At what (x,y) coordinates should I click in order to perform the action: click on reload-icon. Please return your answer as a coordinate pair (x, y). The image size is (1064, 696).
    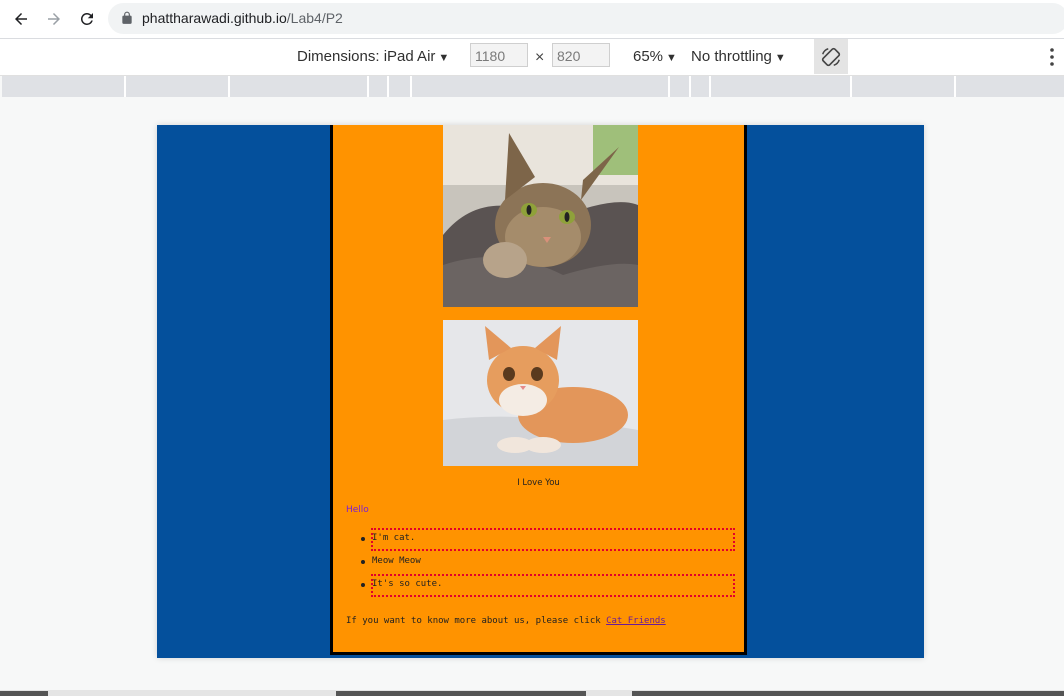
    Looking at the image, I should click on (86, 18).